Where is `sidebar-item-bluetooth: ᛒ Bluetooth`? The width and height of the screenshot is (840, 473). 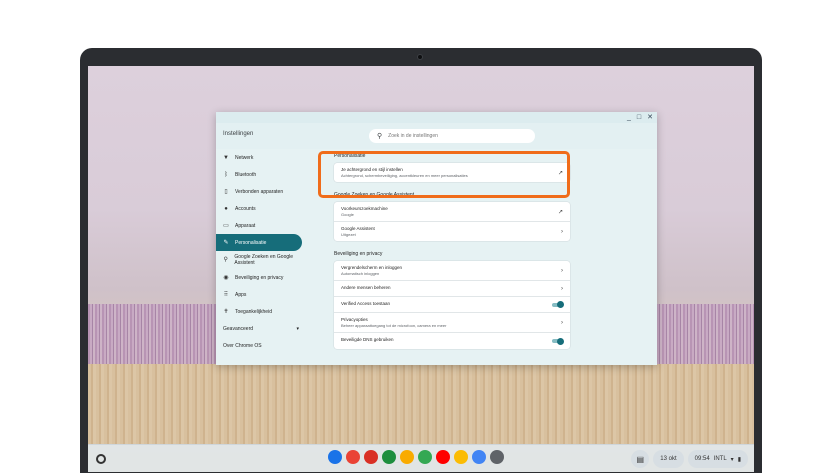
sidebar-item-bluetooth: ᛒ Bluetooth is located at coordinates (261, 174).